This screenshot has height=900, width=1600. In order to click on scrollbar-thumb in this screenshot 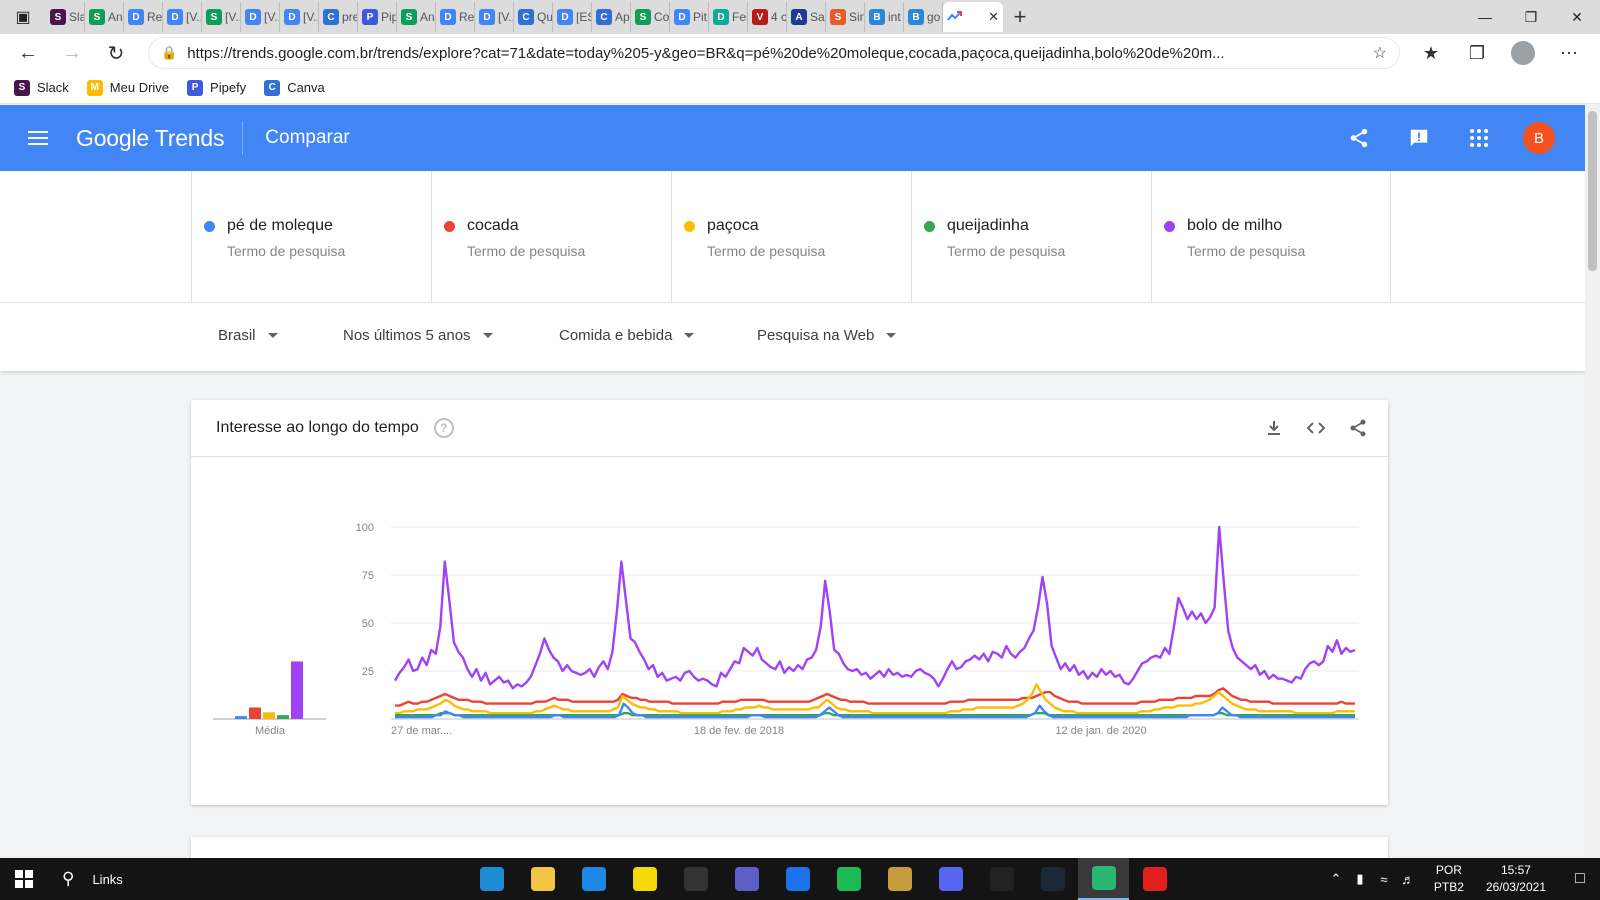, I will do `click(1592, 191)`.